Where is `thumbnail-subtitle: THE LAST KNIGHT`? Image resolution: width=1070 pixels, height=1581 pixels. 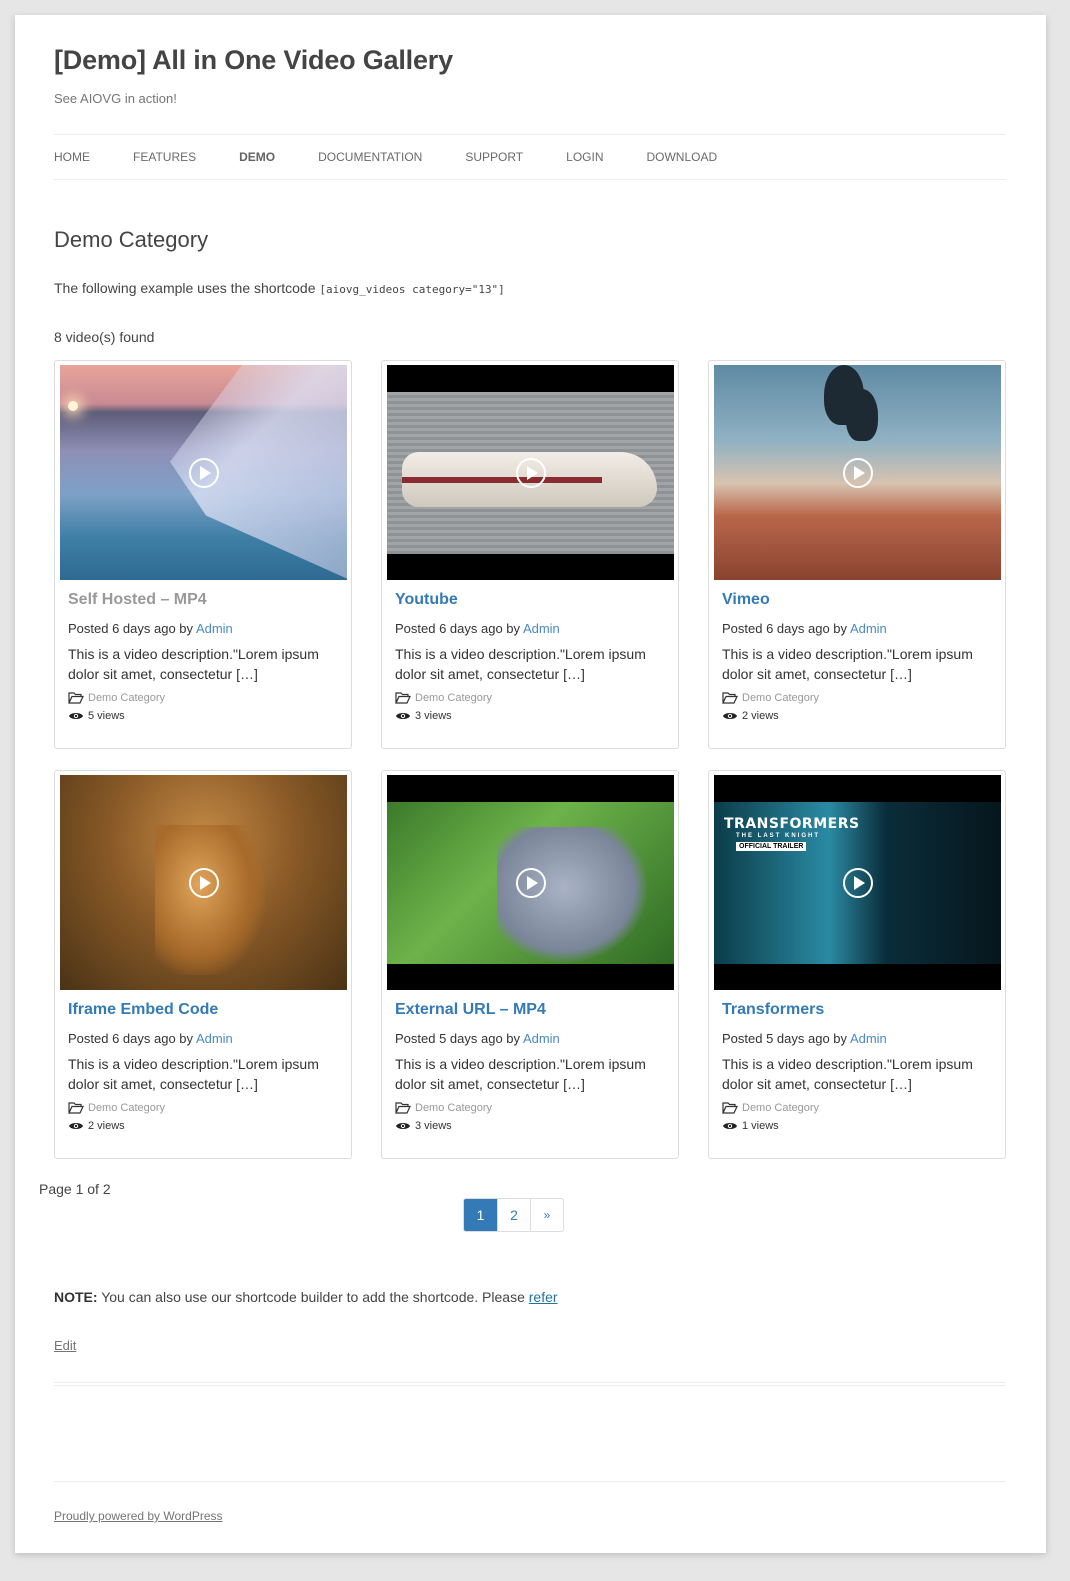
thumbnail-subtitle: THE LAST KNIGHT is located at coordinates (778, 836).